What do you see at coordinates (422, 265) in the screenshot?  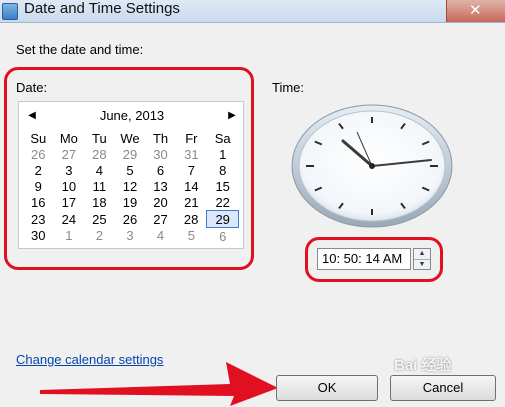 I see `spin-down-icon: ▼` at bounding box center [422, 265].